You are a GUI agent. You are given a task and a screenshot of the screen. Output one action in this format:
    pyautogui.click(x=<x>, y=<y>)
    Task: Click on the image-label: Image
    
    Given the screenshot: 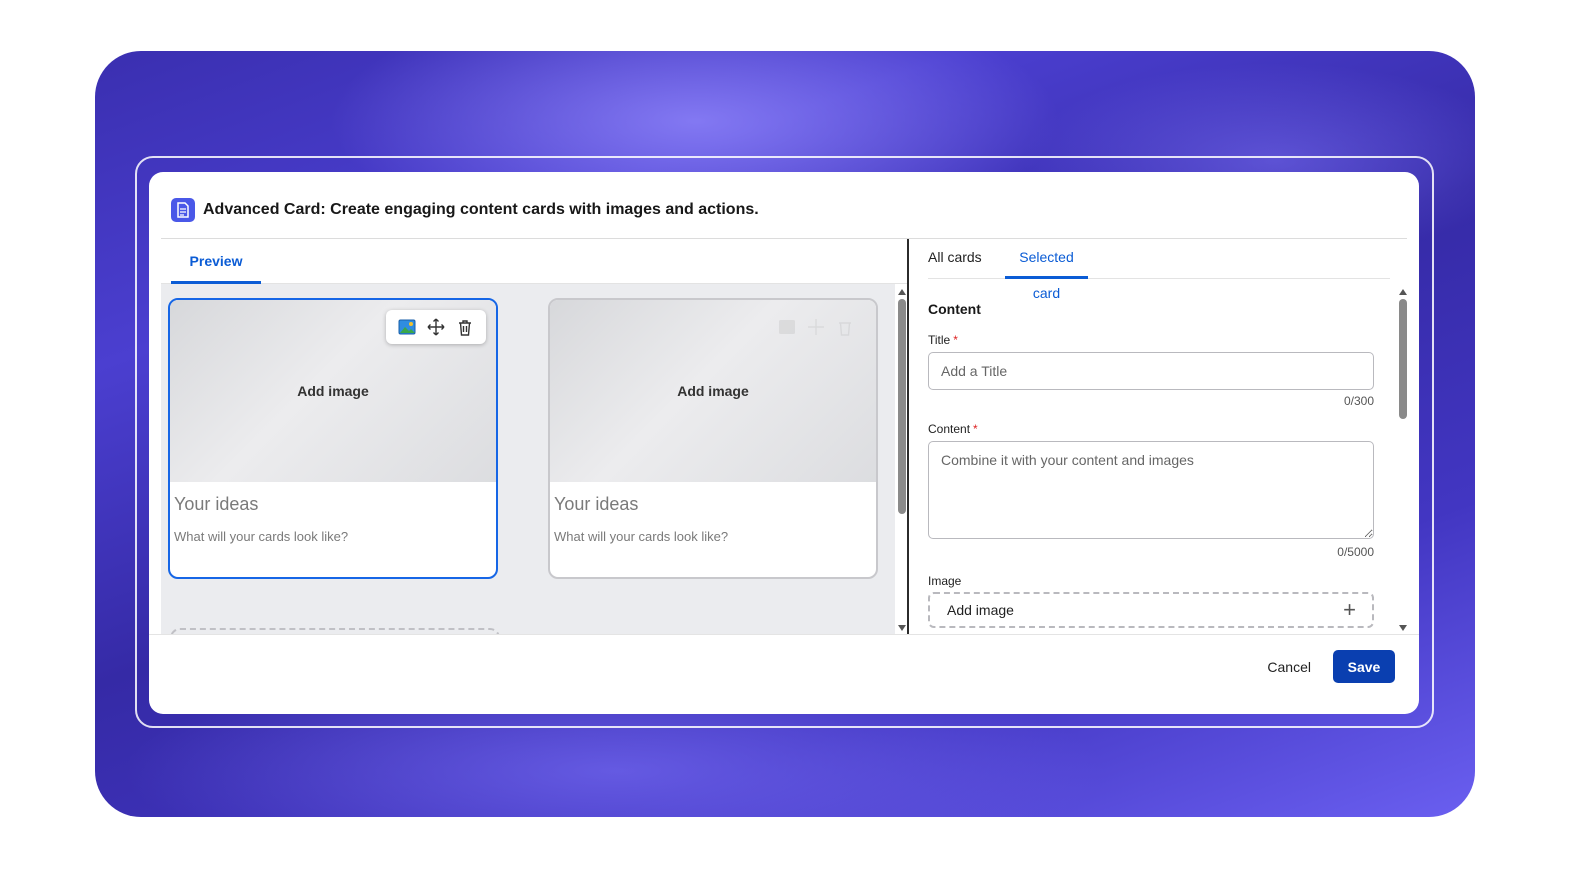 What is the action you would take?
    pyautogui.click(x=945, y=581)
    